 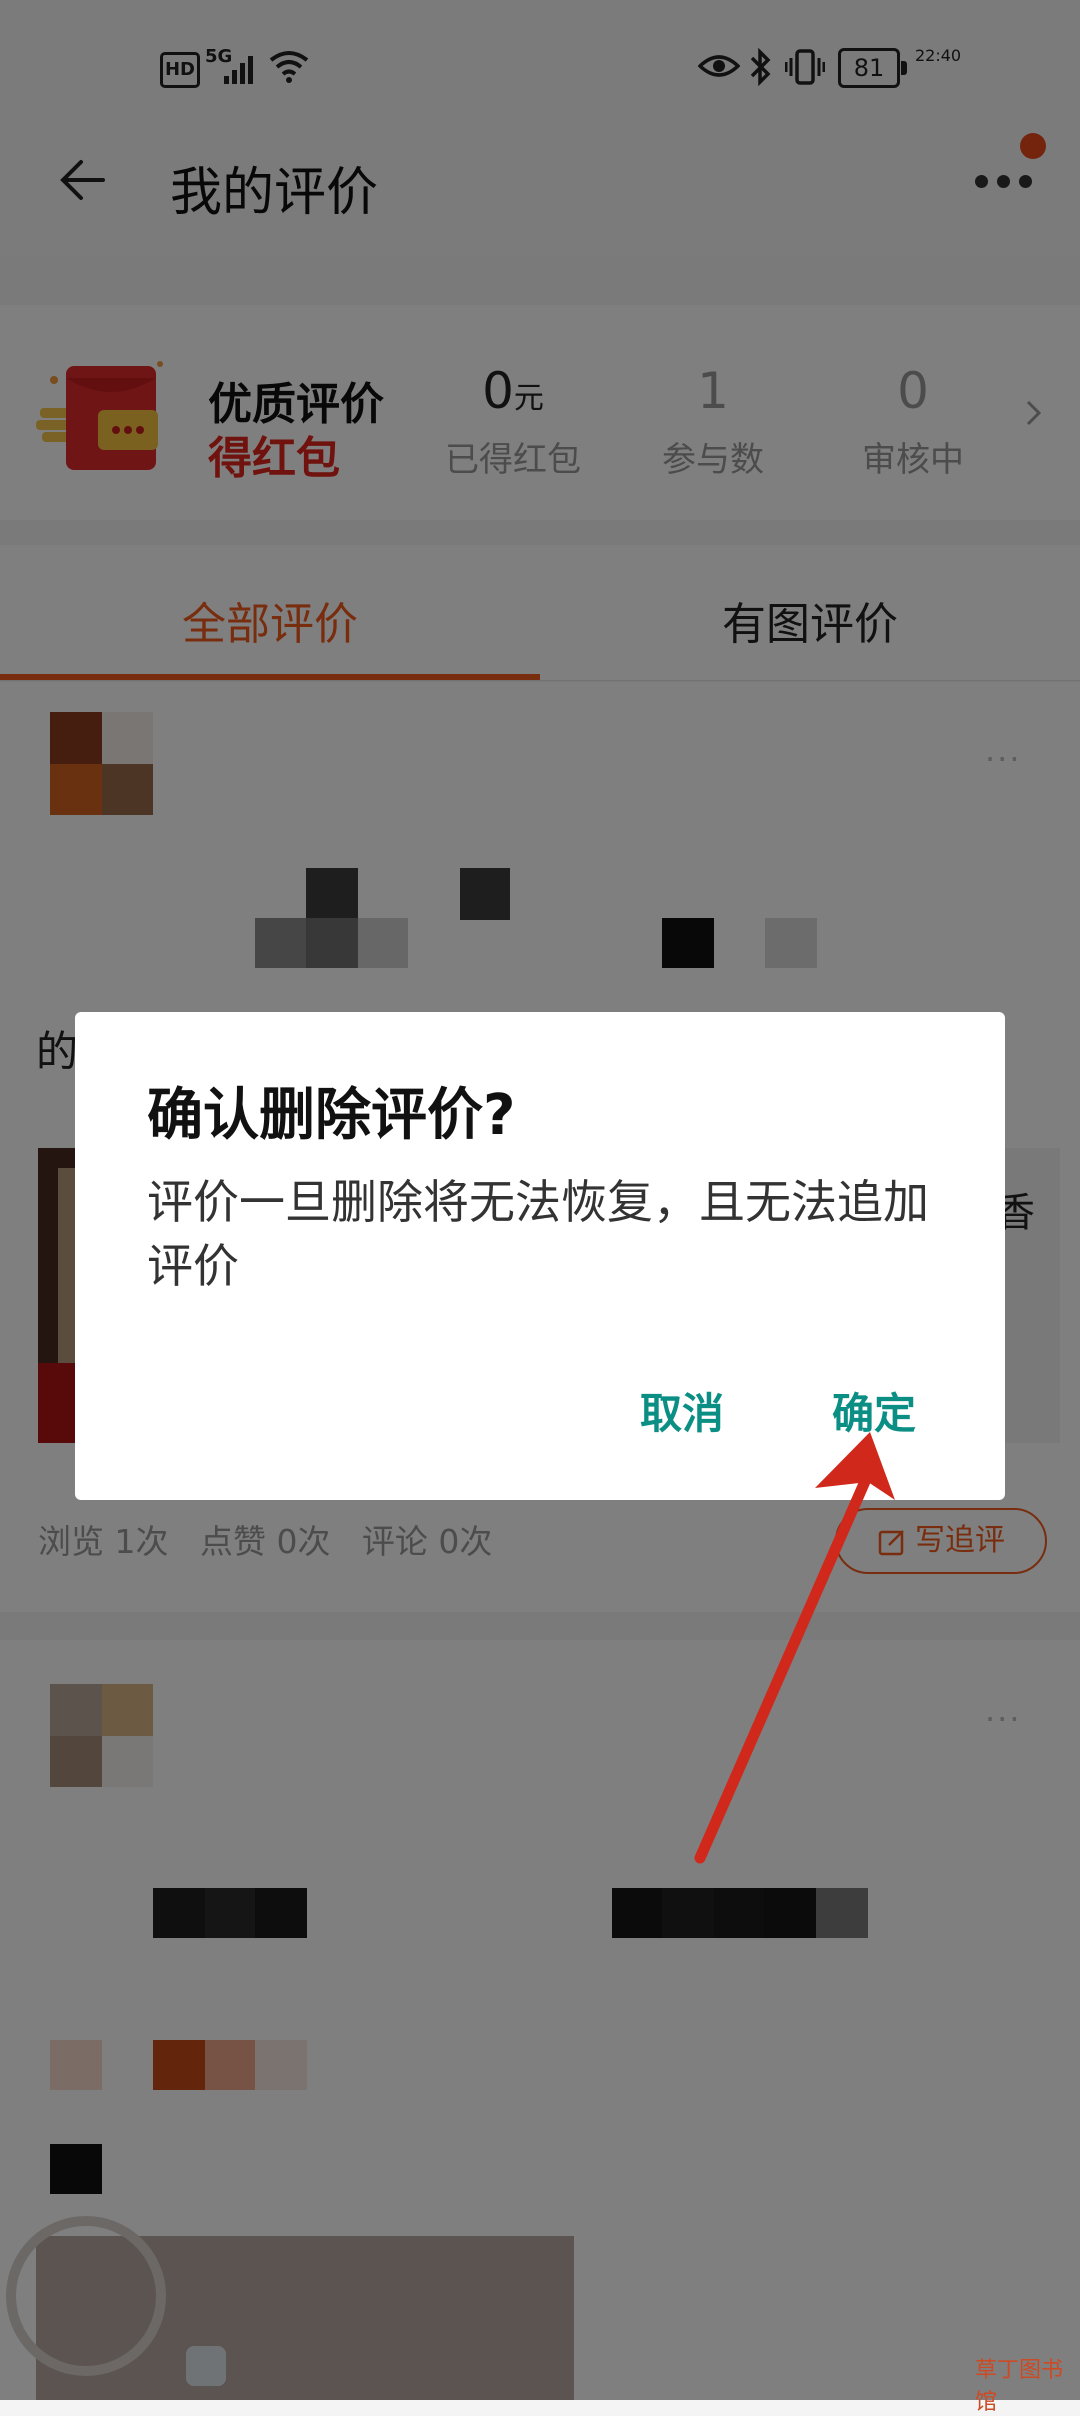 What do you see at coordinates (538, 1234) in the screenshot?
I see `dialog-message: 评价一旦删除将无法恢复，且无法追加评价` at bounding box center [538, 1234].